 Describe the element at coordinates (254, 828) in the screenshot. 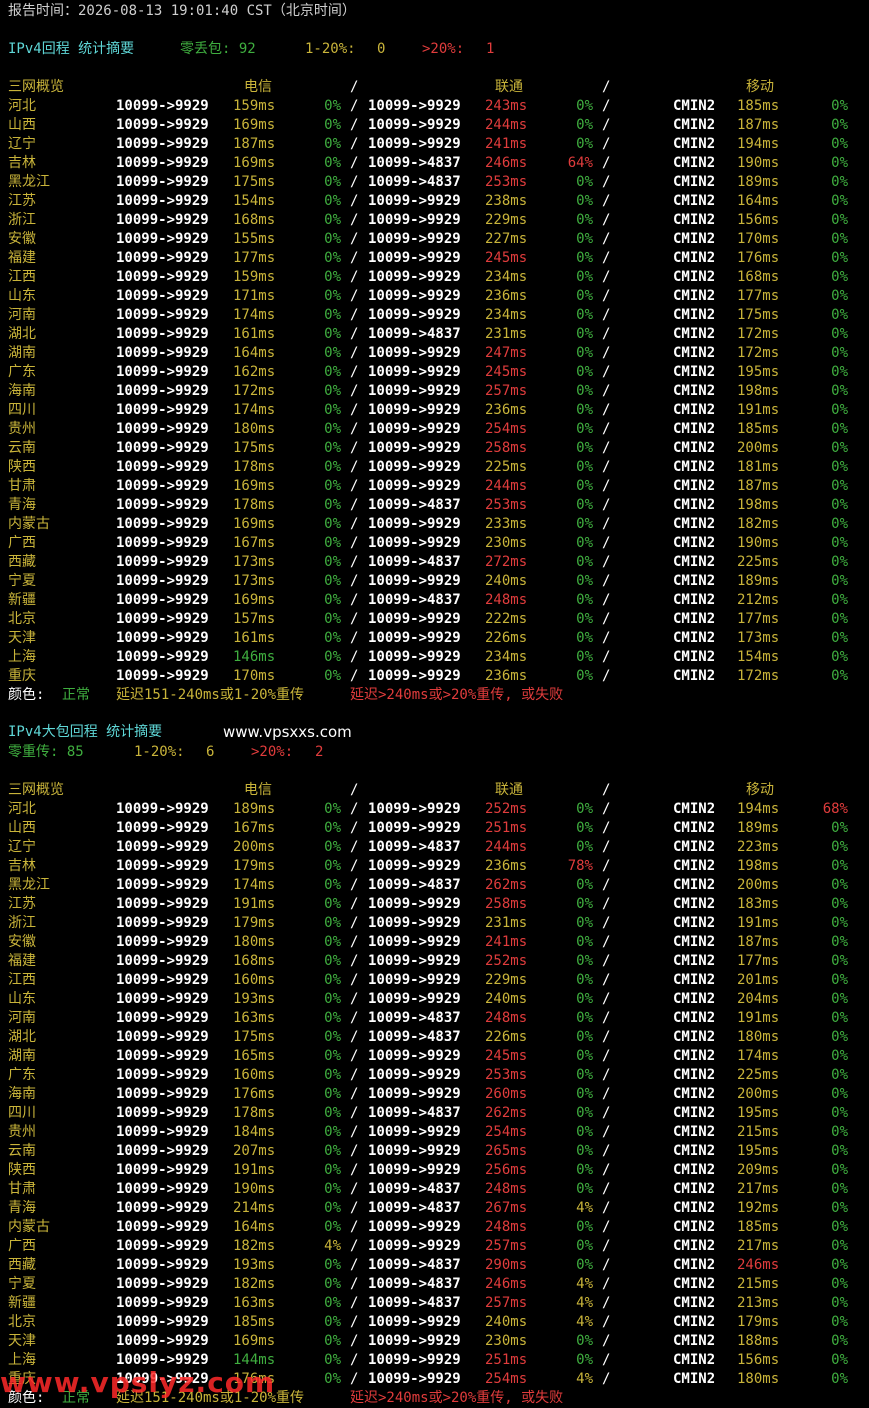

I see `telecom-latency: 167ms` at that location.